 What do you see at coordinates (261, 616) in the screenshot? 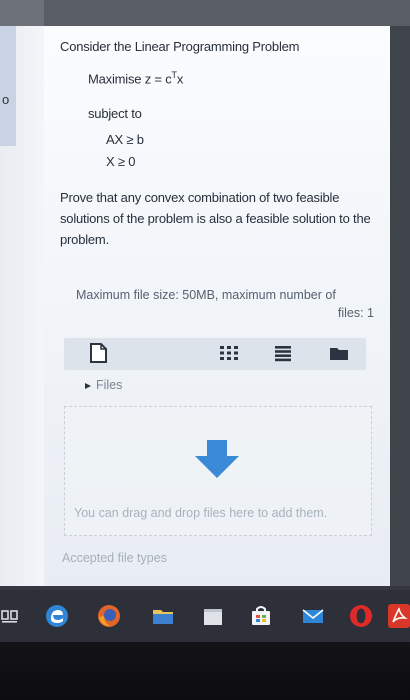
I see `shopping-bag-icon` at bounding box center [261, 616].